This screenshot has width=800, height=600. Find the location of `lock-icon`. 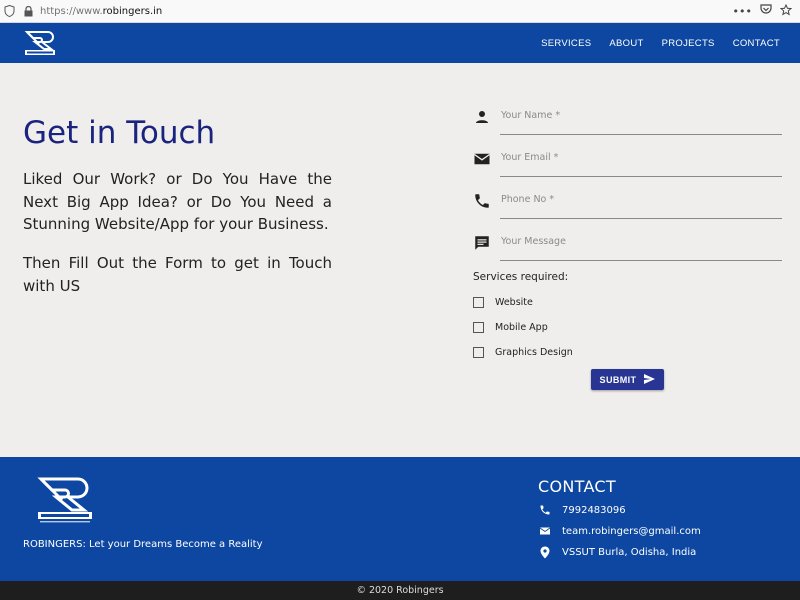

lock-icon is located at coordinates (30, 11).